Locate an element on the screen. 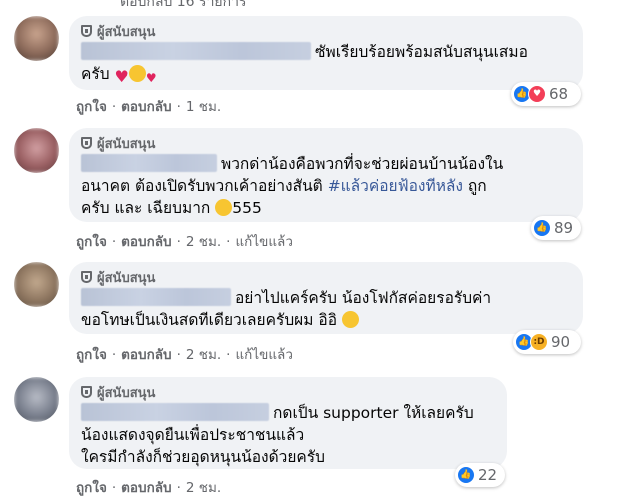 The width and height of the screenshot is (623, 502). grinning-emoji-icon is located at coordinates (350, 319).